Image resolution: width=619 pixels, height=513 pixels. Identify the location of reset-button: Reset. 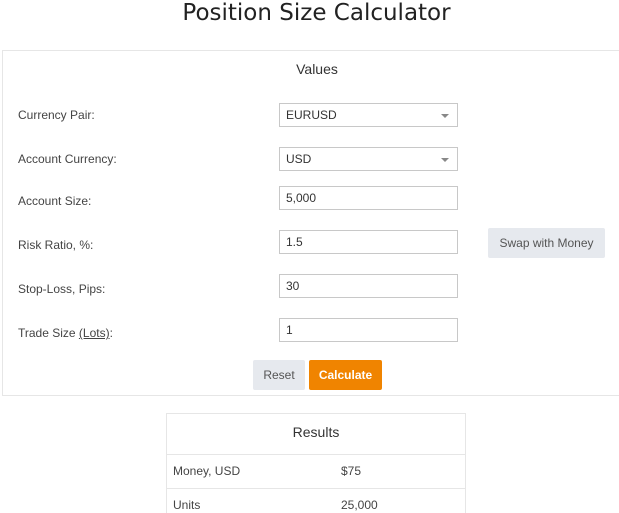
(279, 375).